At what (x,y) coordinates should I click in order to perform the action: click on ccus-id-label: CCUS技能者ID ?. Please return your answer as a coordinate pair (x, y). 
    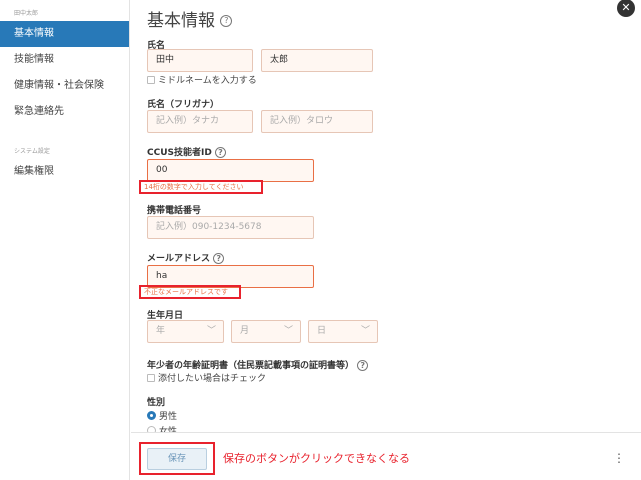
    Looking at the image, I should click on (186, 151).